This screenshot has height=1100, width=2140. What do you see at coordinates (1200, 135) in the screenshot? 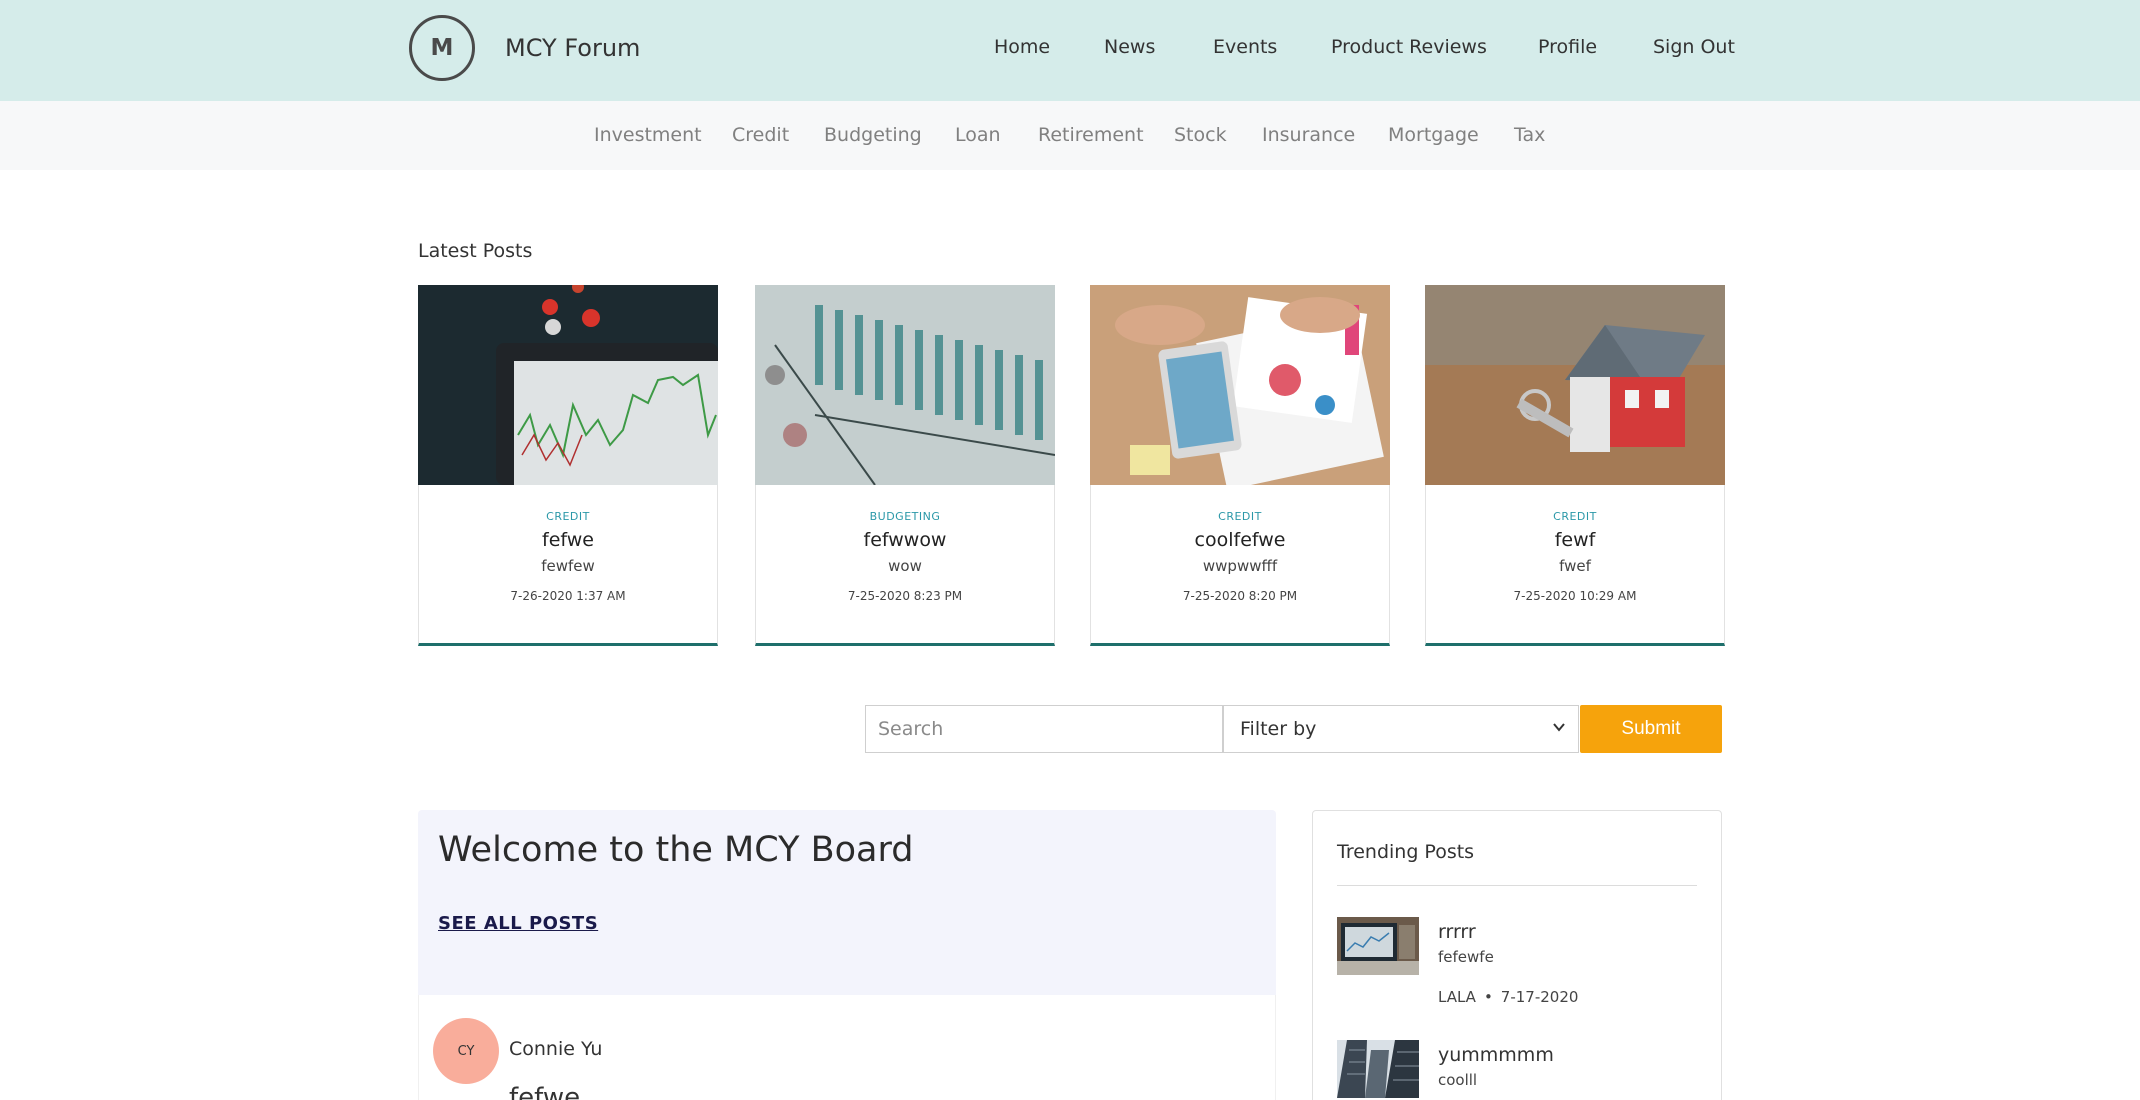
I see `category-stock: Stock` at bounding box center [1200, 135].